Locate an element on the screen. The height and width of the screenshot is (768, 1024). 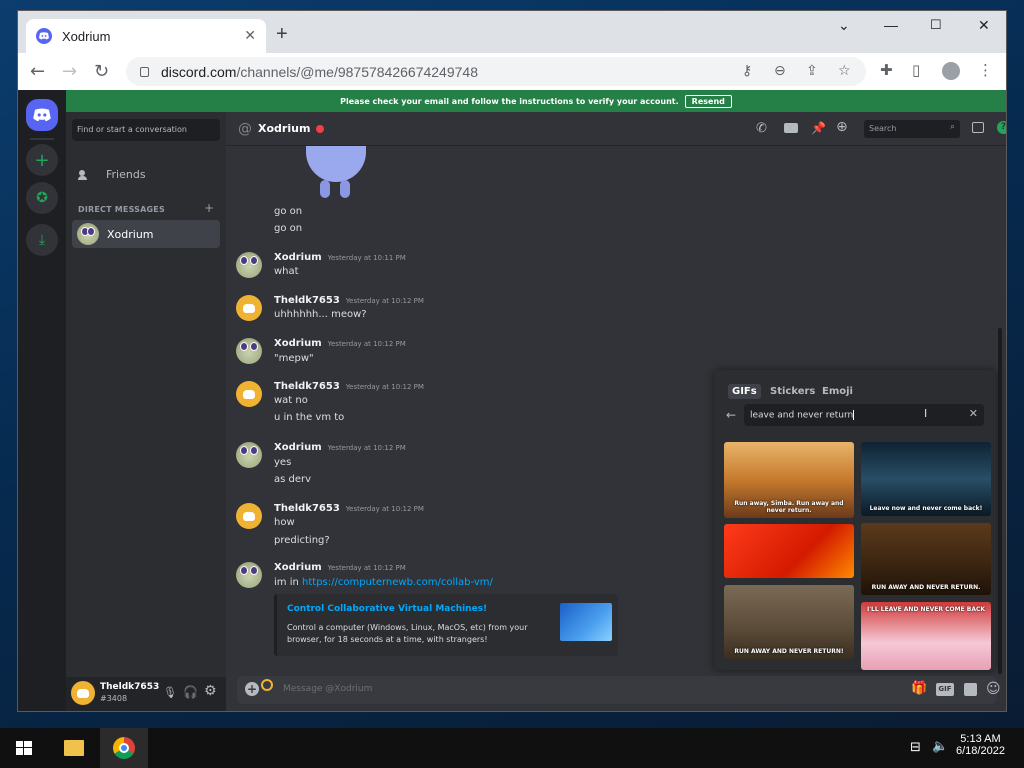
add-server-icon: + is located at coordinates (42, 160).